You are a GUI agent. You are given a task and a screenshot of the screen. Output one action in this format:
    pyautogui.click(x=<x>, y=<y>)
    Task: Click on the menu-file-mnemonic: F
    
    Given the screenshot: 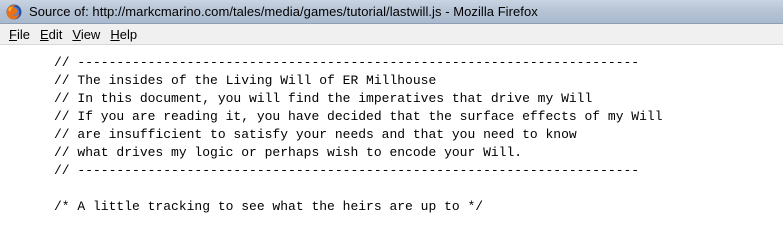 What is the action you would take?
    pyautogui.click(x=13, y=34)
    